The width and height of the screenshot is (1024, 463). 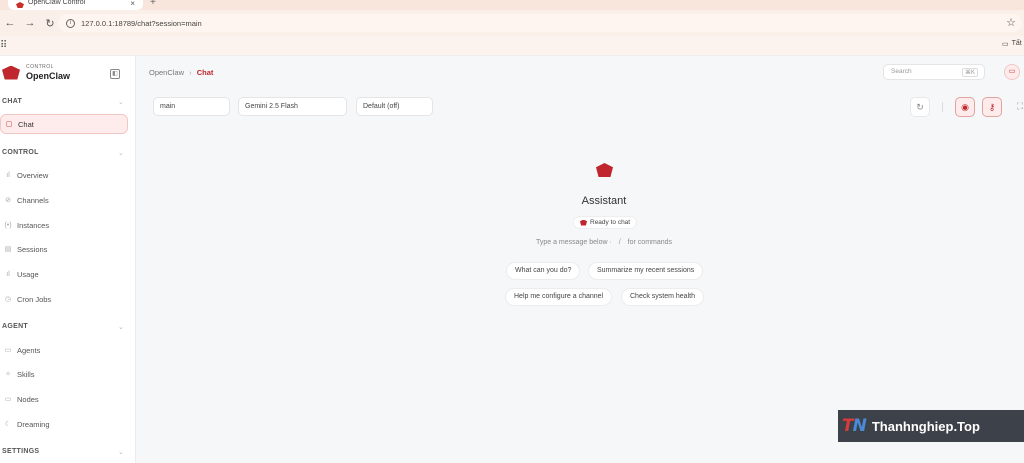 I want to click on usage-chart-icon: ıl, so click(x=8, y=274).